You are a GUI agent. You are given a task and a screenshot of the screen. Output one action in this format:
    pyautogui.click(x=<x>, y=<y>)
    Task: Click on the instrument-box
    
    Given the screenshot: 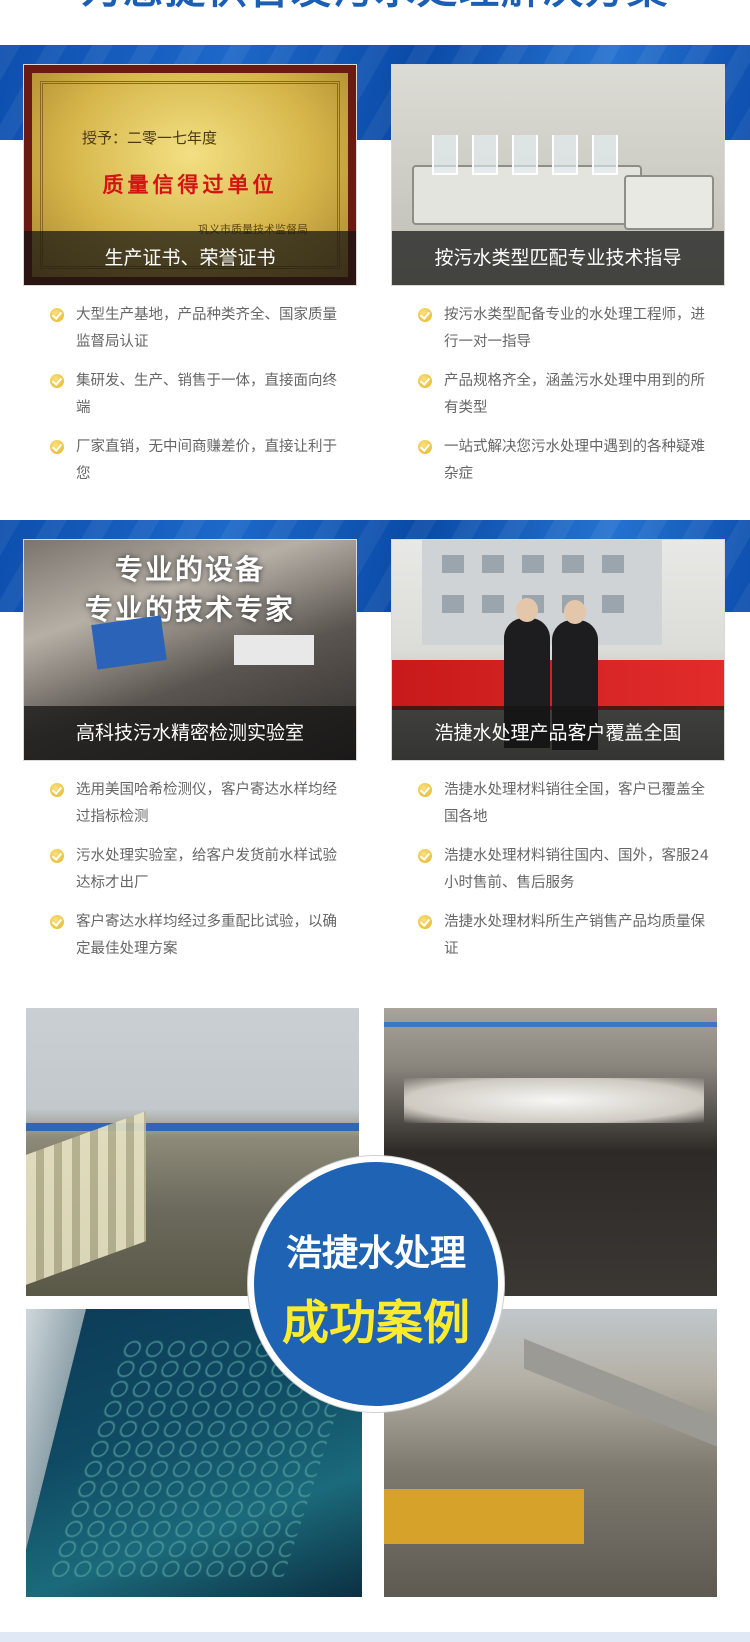 What is the action you would take?
    pyautogui.click(x=274, y=650)
    